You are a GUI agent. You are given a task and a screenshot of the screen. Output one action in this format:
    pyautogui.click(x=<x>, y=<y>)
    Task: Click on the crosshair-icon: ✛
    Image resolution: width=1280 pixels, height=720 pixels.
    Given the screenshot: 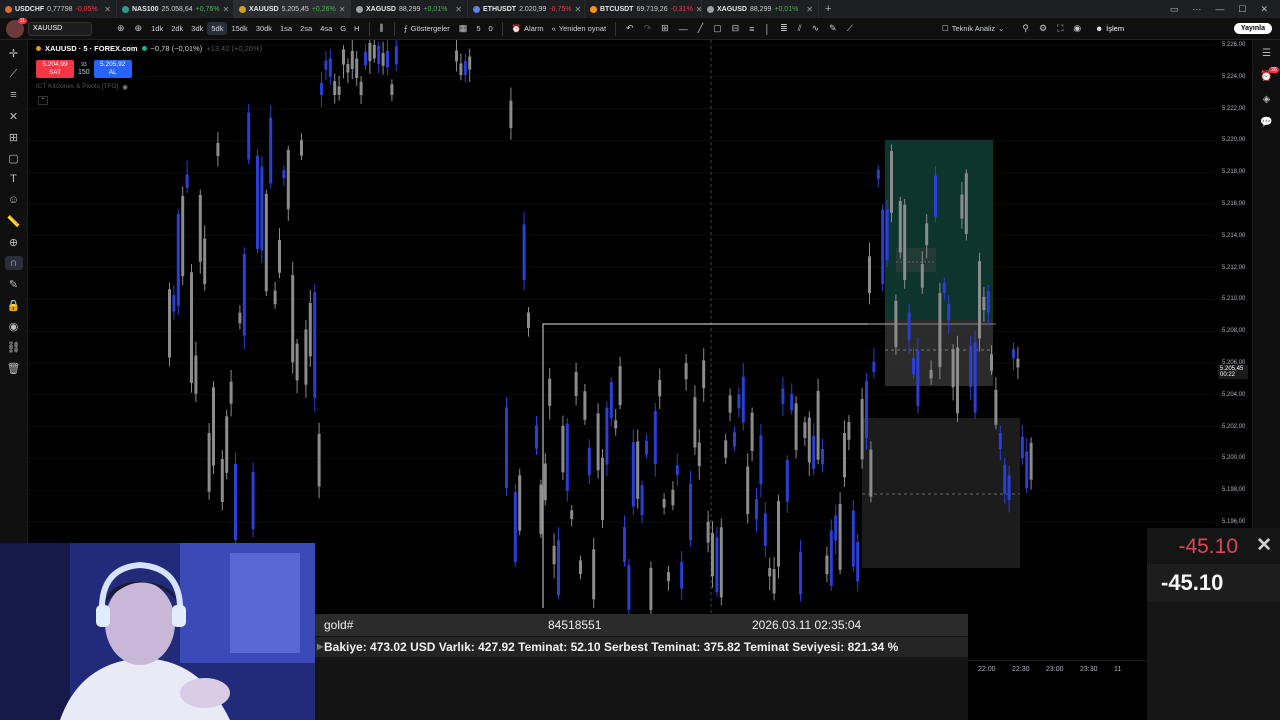 What is the action you would take?
    pyautogui.click(x=14, y=53)
    